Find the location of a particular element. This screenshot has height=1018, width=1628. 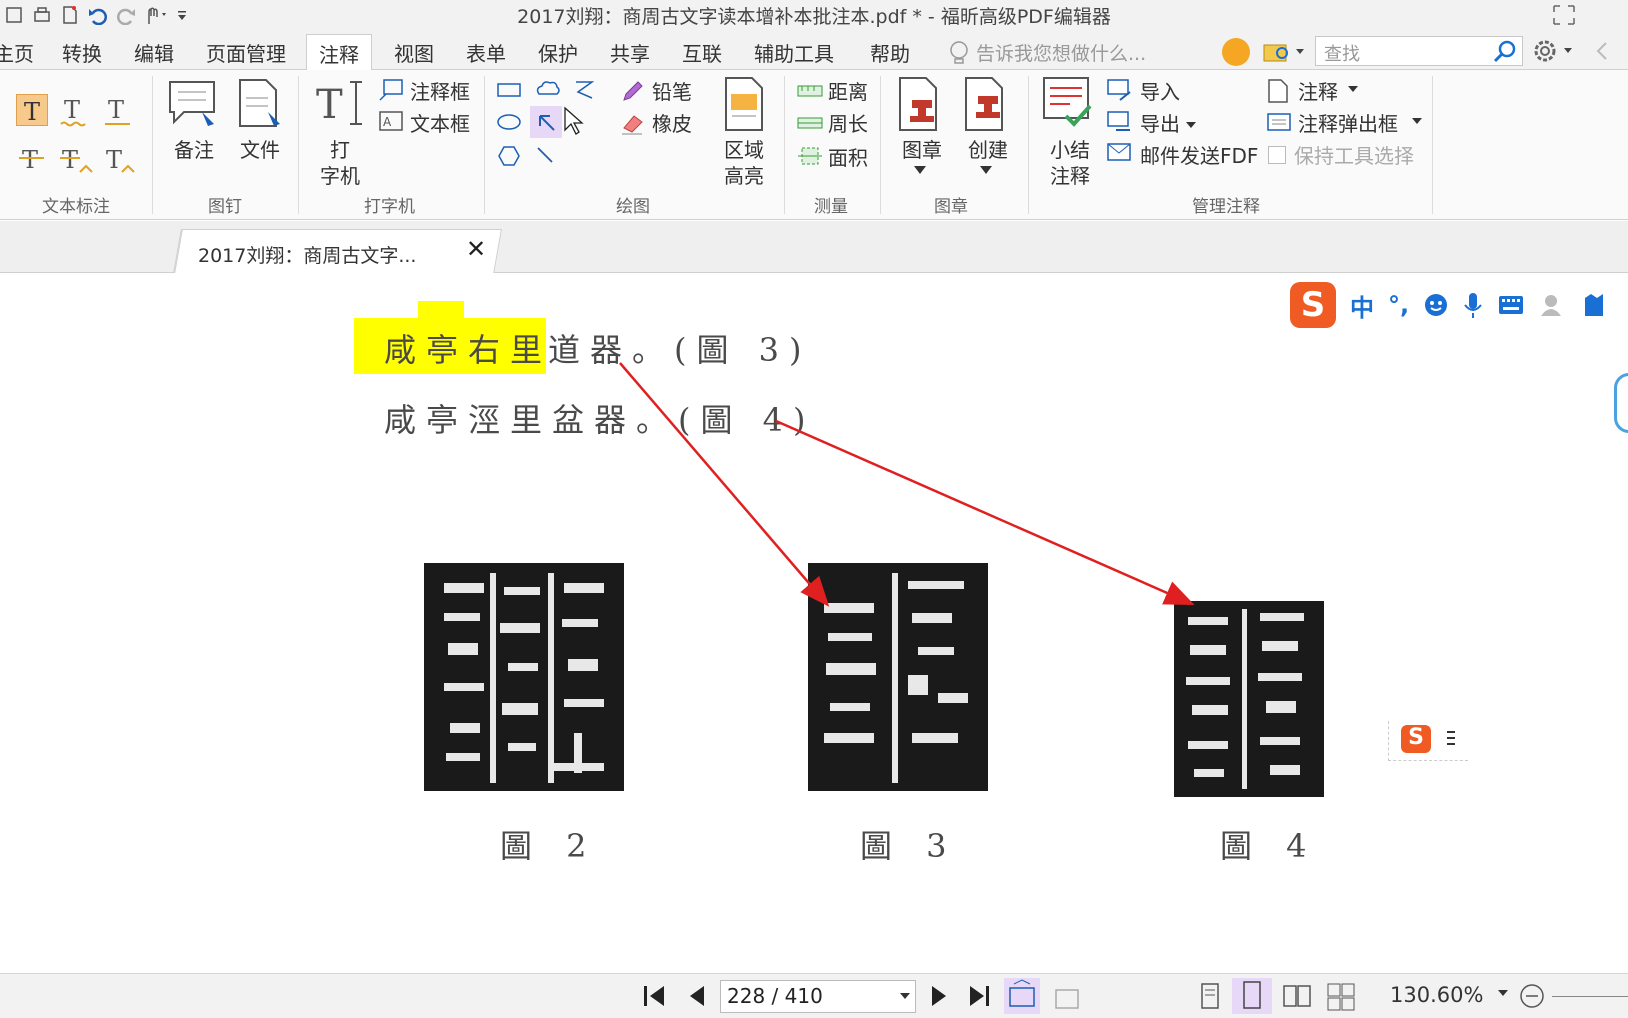

previous-view-icon is located at coordinates (1022, 996).